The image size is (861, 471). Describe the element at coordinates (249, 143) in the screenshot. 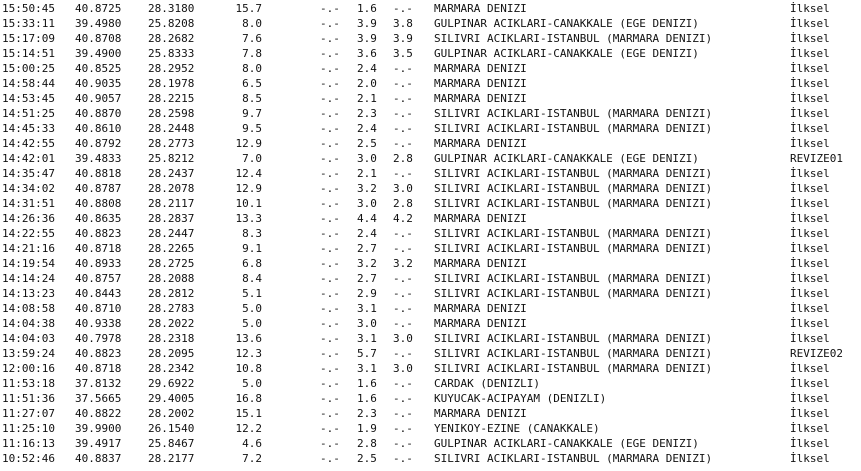

I see `depth-cell: 12.9` at that location.